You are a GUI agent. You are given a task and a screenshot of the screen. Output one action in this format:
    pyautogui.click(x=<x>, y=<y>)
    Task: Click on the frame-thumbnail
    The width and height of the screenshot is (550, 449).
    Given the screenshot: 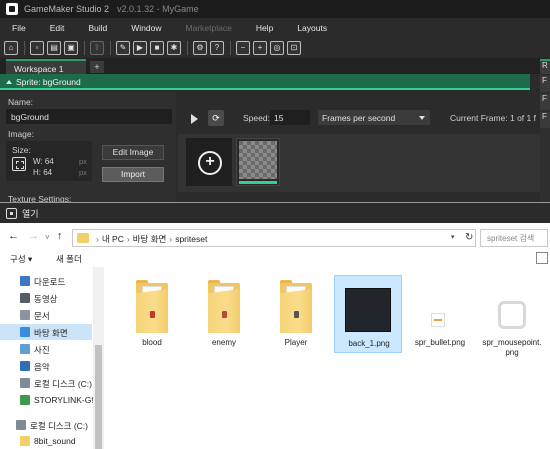 What is the action you would take?
    pyautogui.click(x=258, y=162)
    